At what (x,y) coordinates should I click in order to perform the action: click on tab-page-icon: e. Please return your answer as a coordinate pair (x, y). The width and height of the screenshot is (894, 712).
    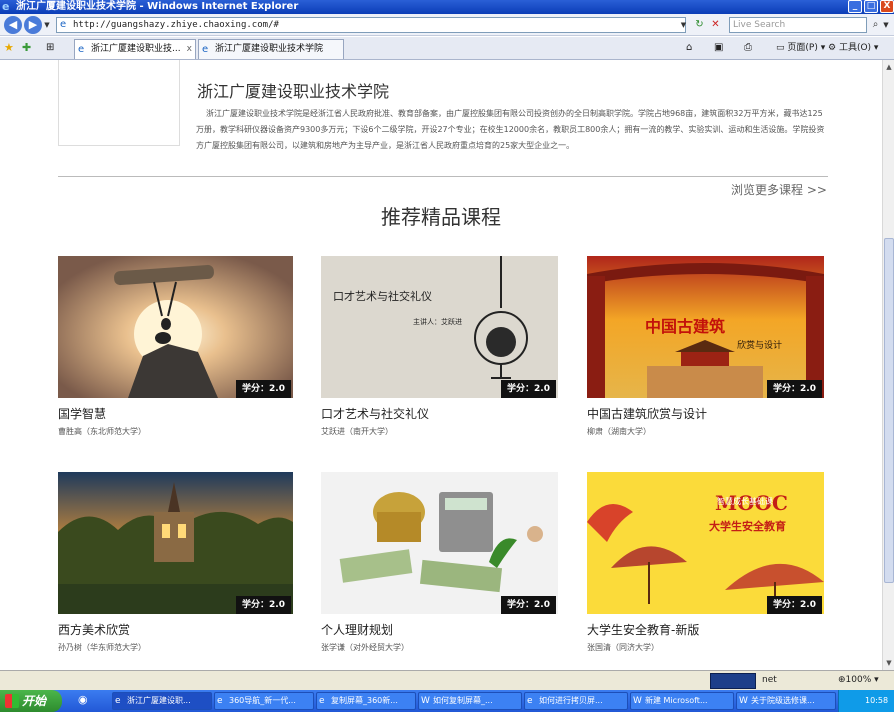
    Looking at the image, I should click on (205, 49).